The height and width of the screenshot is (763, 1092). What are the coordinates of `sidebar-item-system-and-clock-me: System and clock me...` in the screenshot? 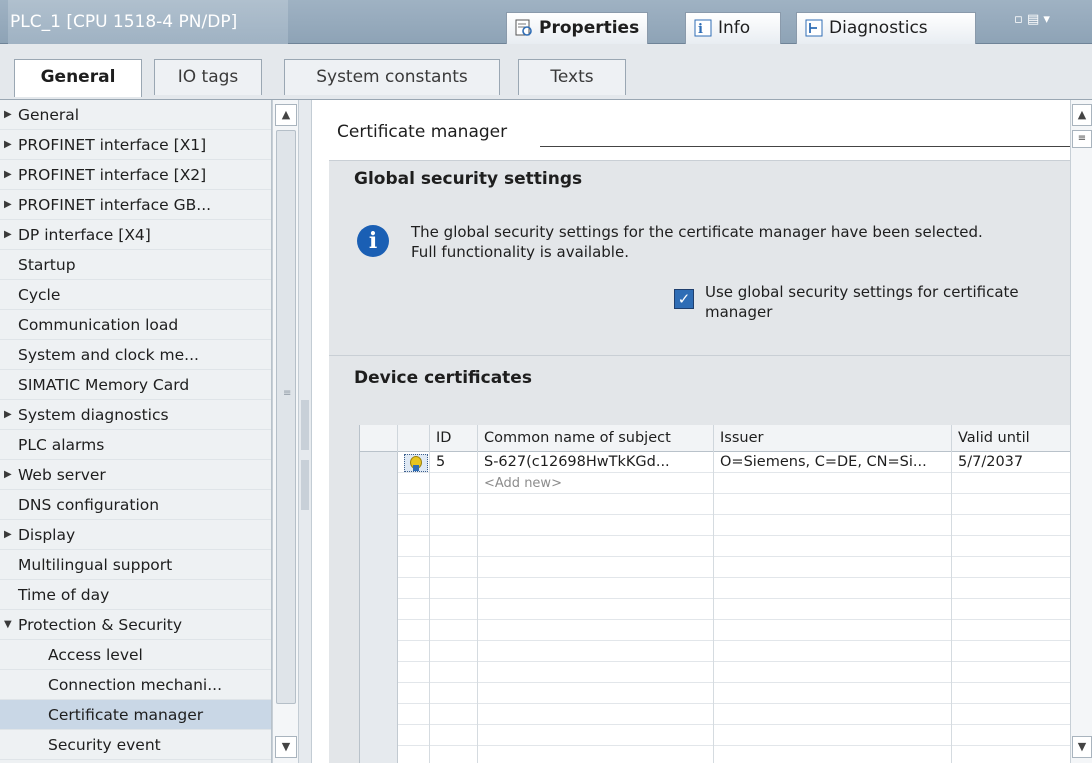 It's located at (135, 355).